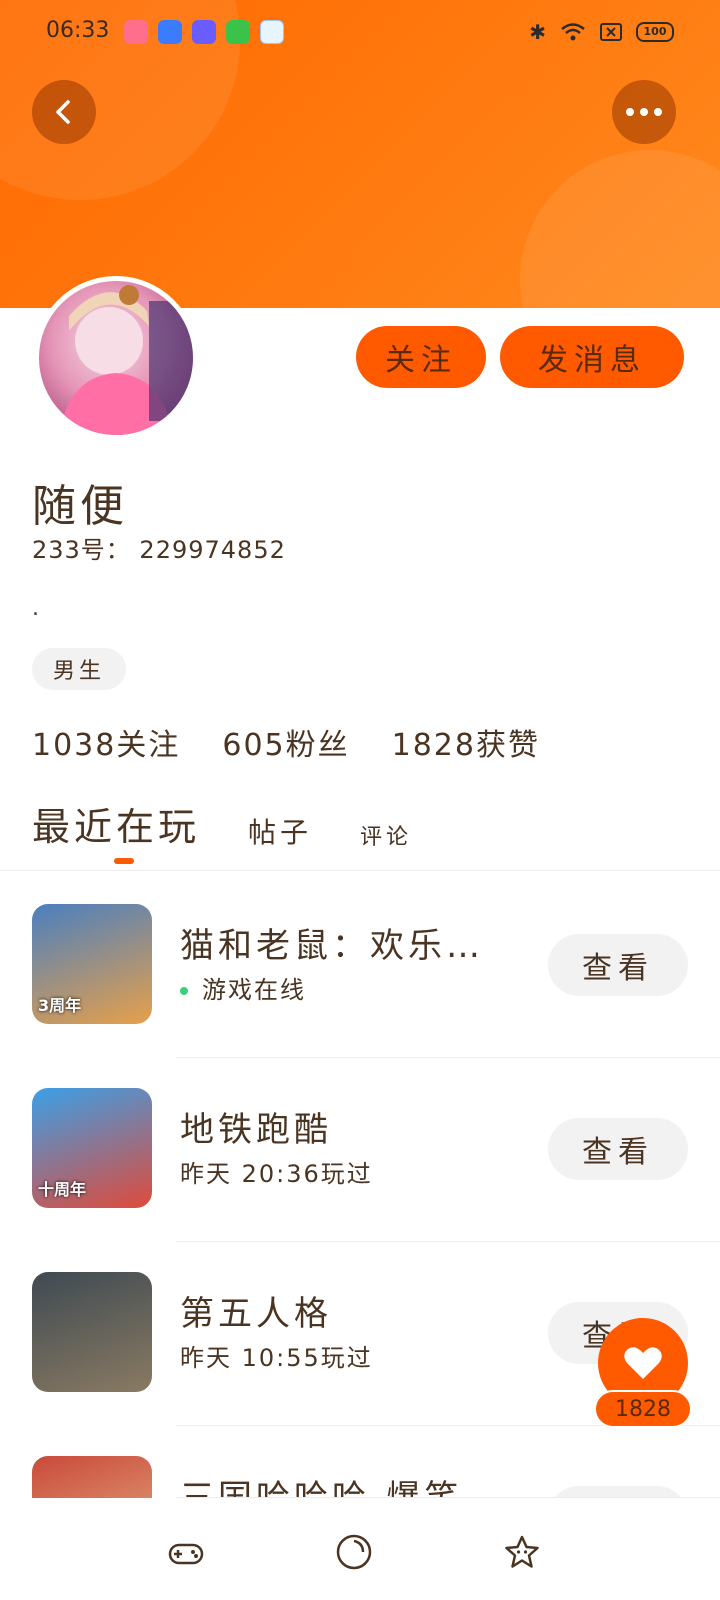 The width and height of the screenshot is (720, 1600). What do you see at coordinates (592, 357) in the screenshot?
I see `send-message-button: 发消息` at bounding box center [592, 357].